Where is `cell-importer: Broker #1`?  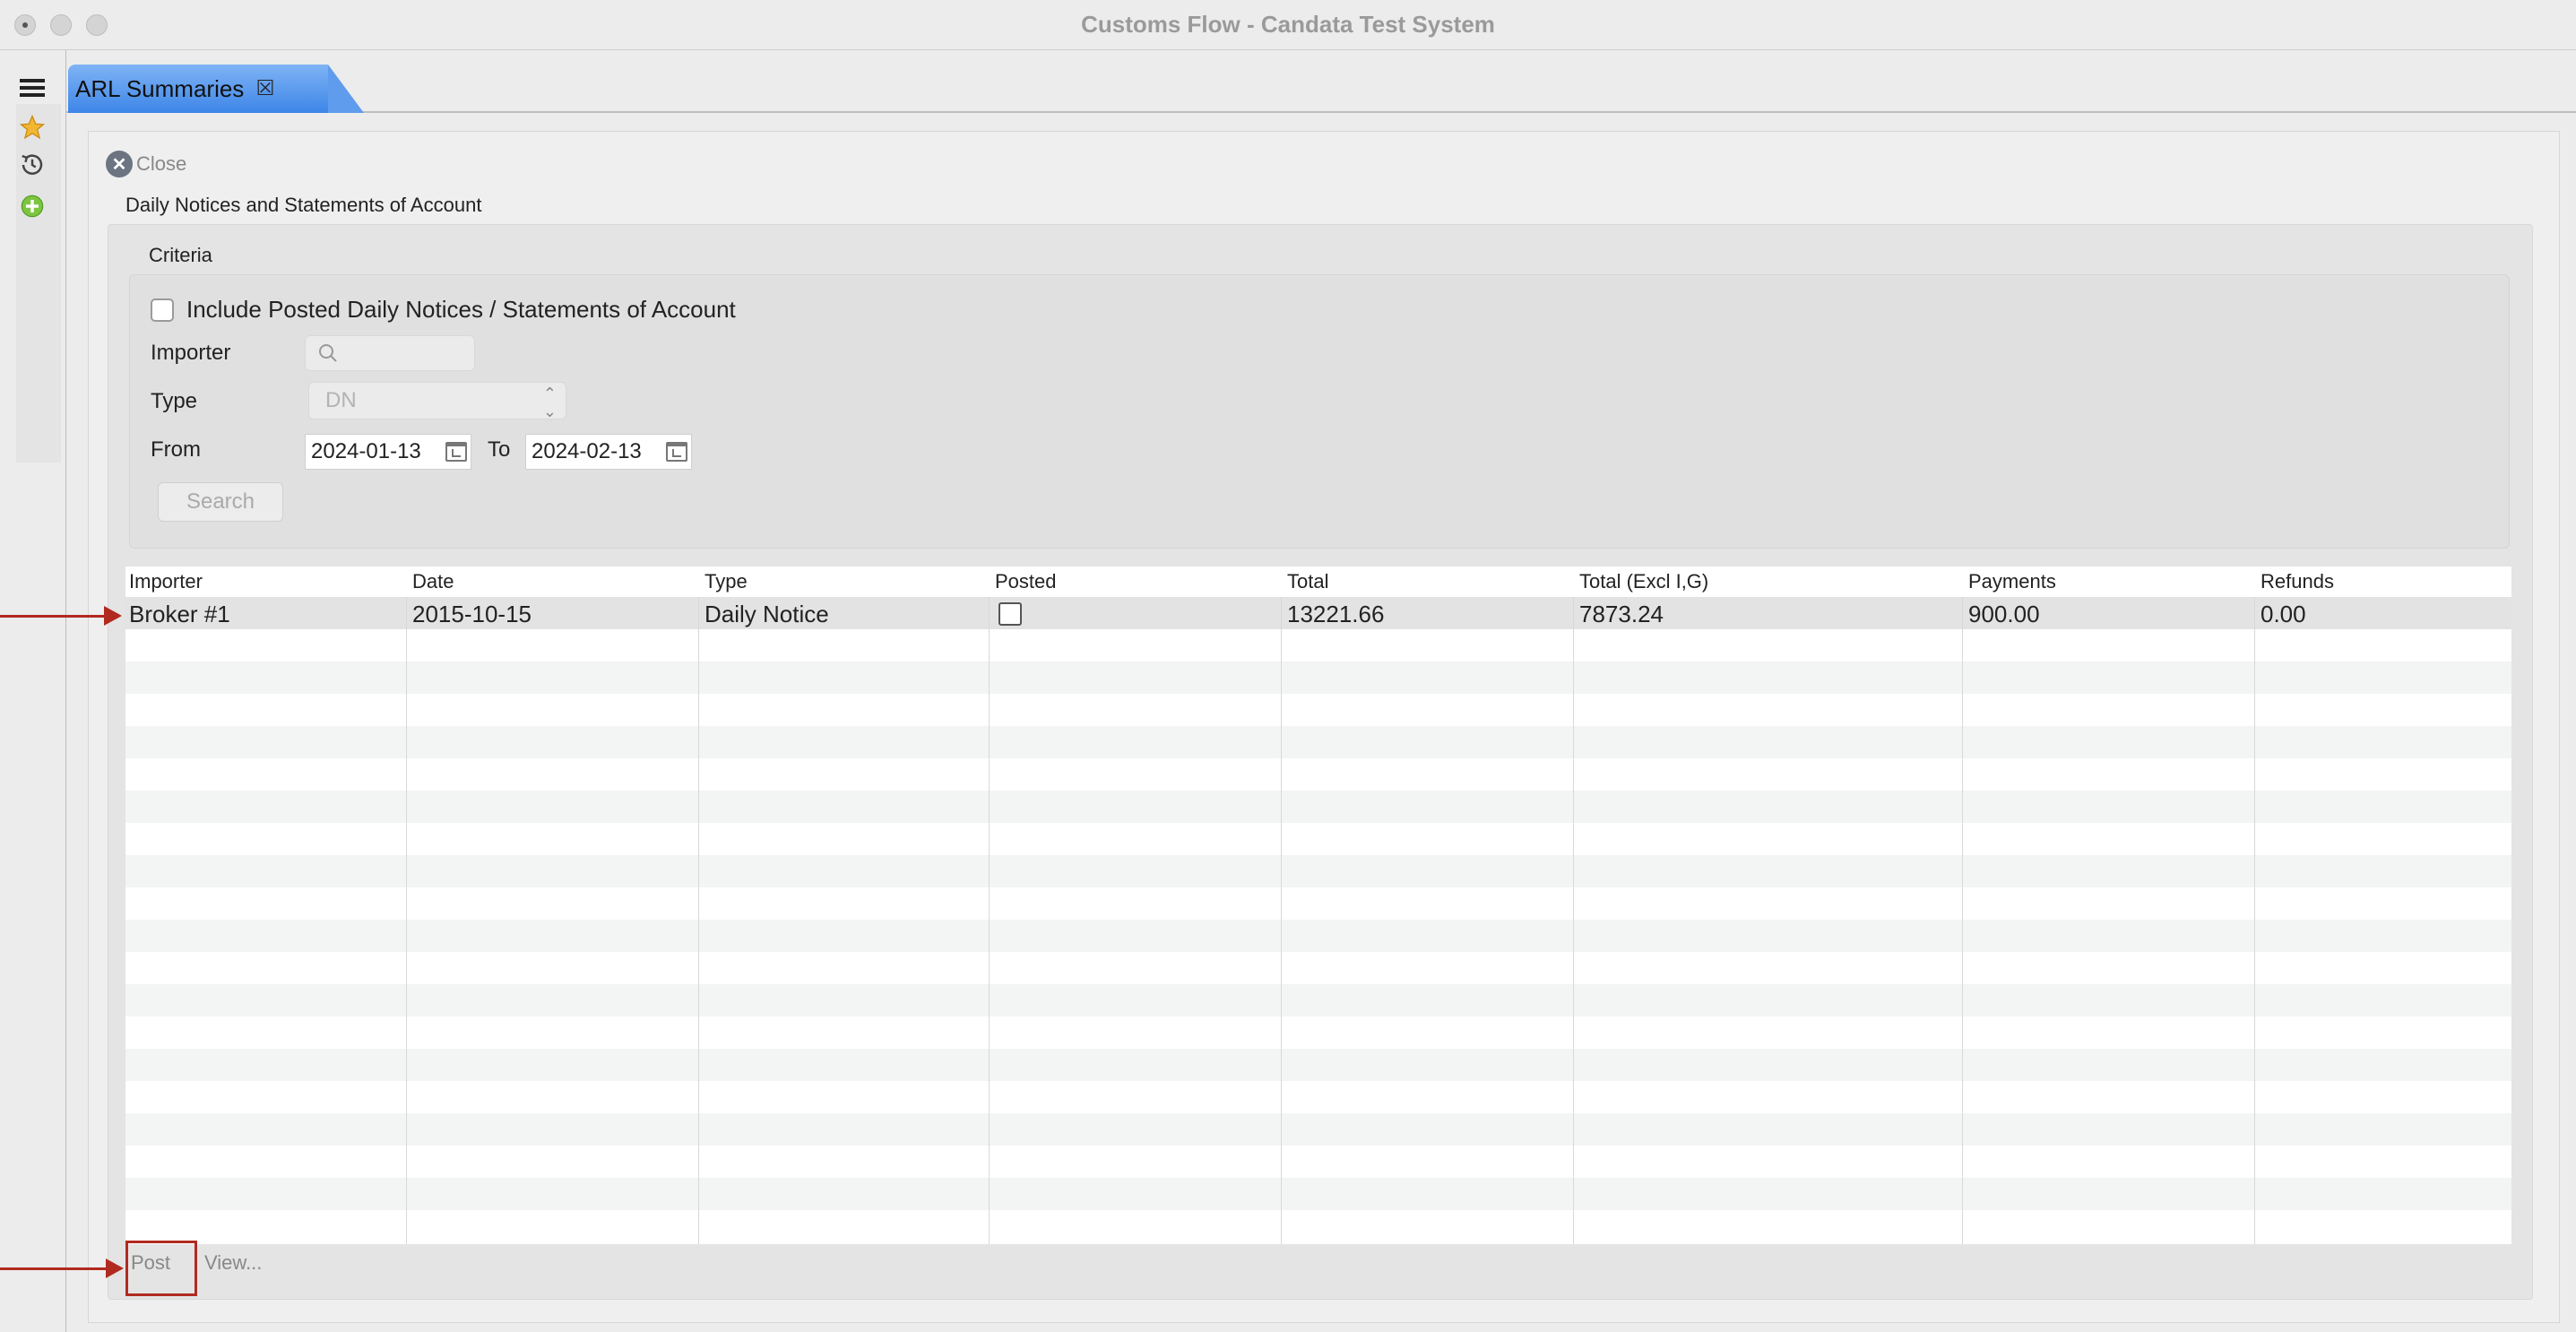
cell-importer: Broker #1 is located at coordinates (179, 614).